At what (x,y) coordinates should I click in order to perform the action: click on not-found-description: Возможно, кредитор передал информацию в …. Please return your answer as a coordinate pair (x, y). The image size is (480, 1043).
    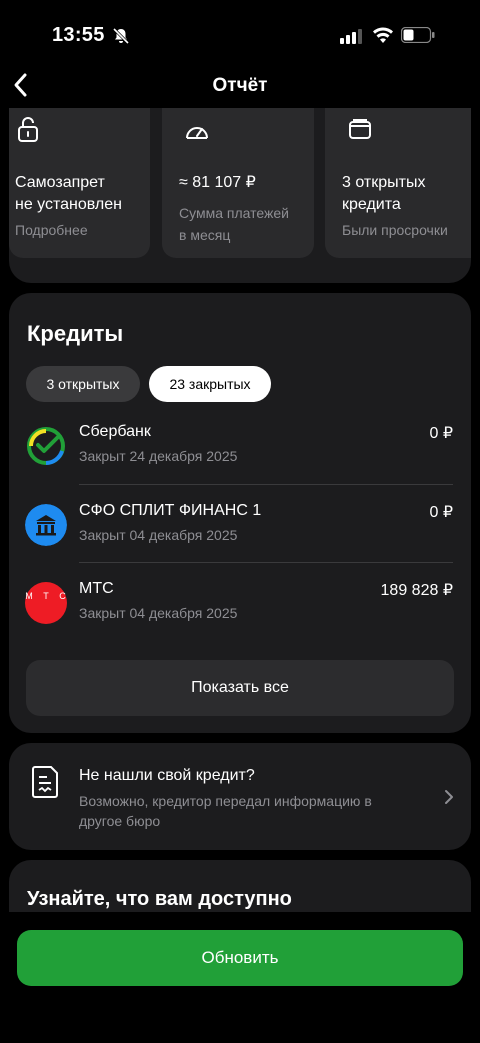
    Looking at the image, I should click on (225, 811).